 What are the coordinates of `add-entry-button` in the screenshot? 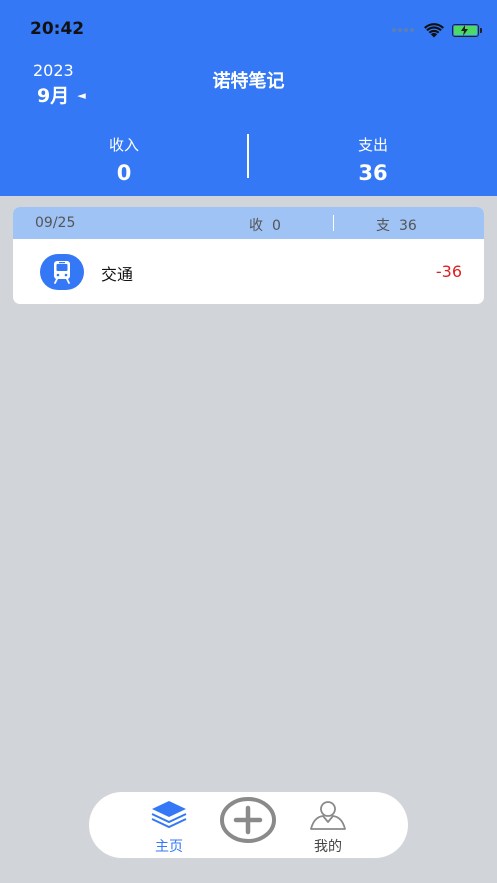 It's located at (248, 820).